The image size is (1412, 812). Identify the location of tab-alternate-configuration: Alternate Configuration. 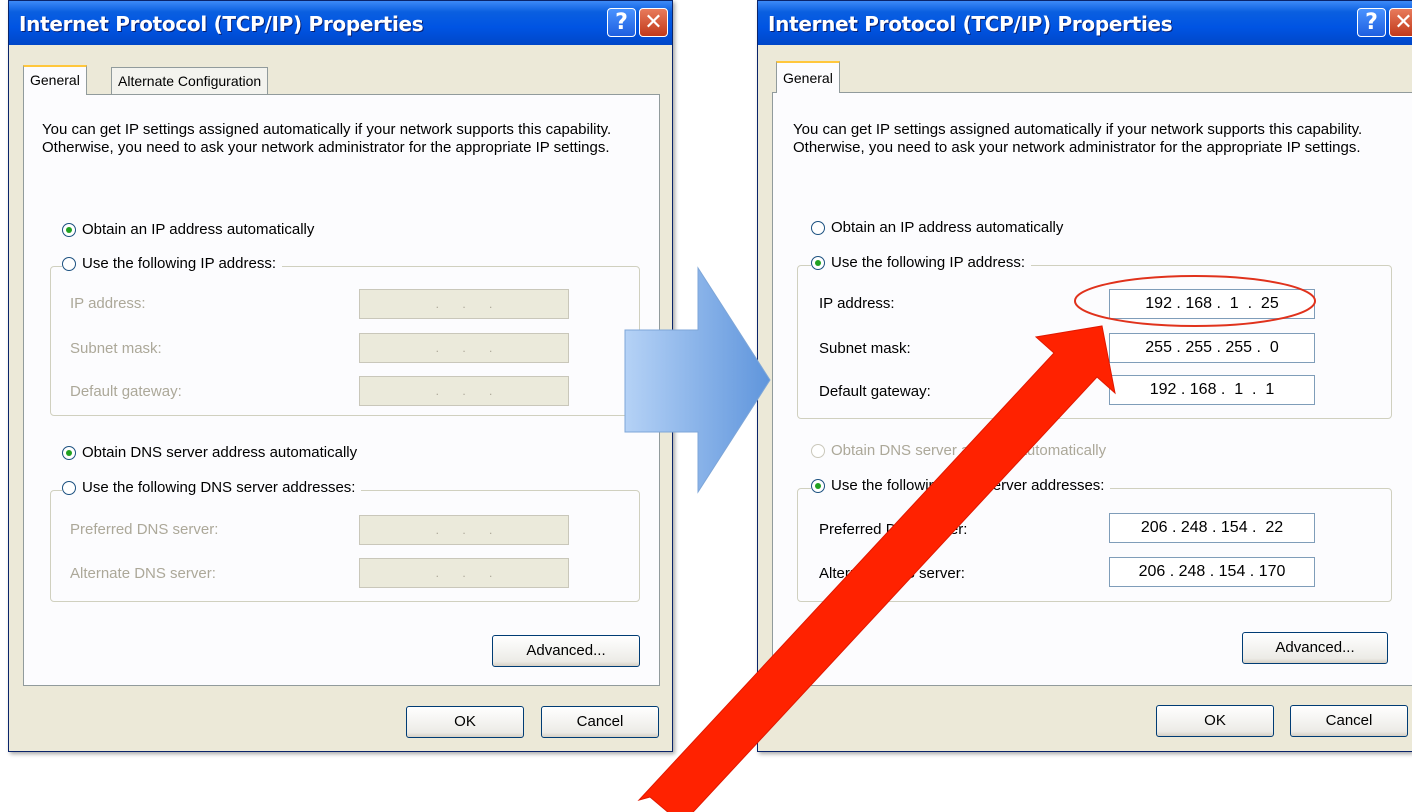
(190, 81).